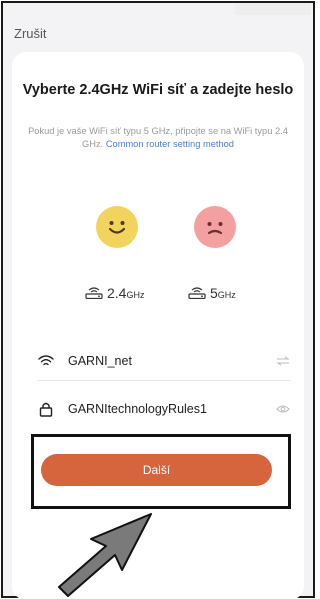 The height and width of the screenshot is (599, 320). What do you see at coordinates (172, 409) in the screenshot?
I see `password-value: GARNItechnologyRules1` at bounding box center [172, 409].